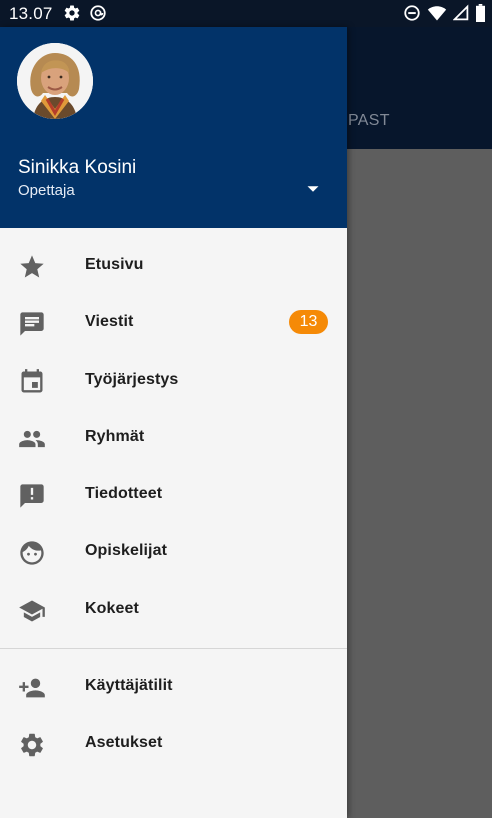 This screenshot has height=818, width=492. Describe the element at coordinates (46, 190) in the screenshot. I see `user-role: Opettaja` at that location.